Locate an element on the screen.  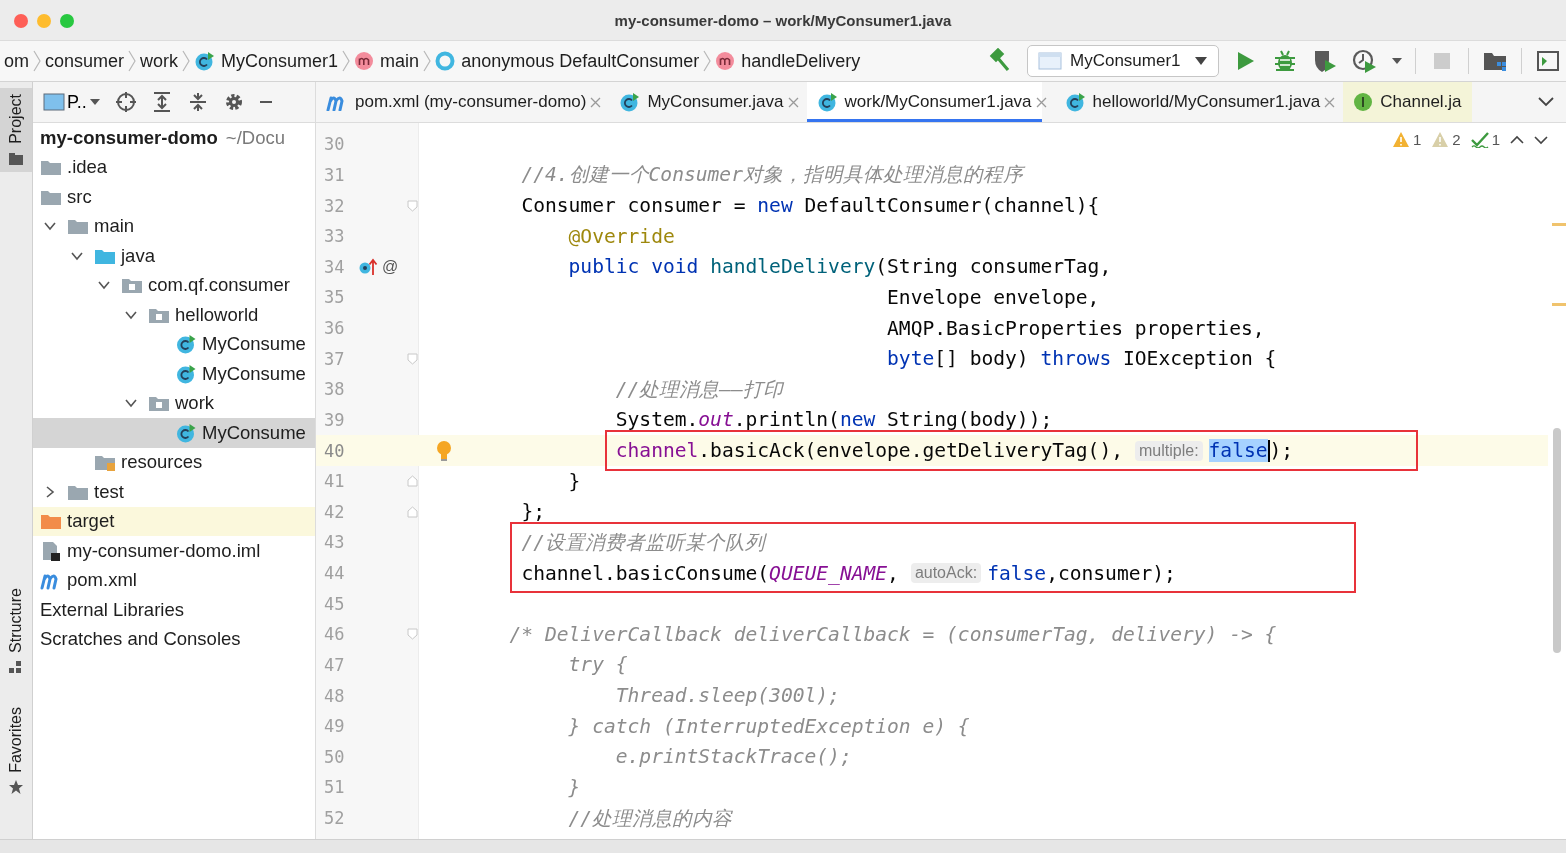
editor-tab: pom.xml (my-consumer-domo) is located at coordinates (456, 102).